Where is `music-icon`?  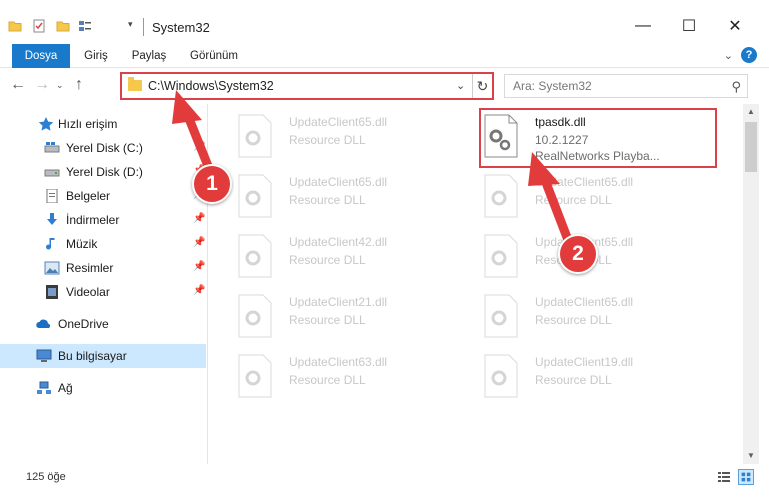 music-icon is located at coordinates (50, 244).